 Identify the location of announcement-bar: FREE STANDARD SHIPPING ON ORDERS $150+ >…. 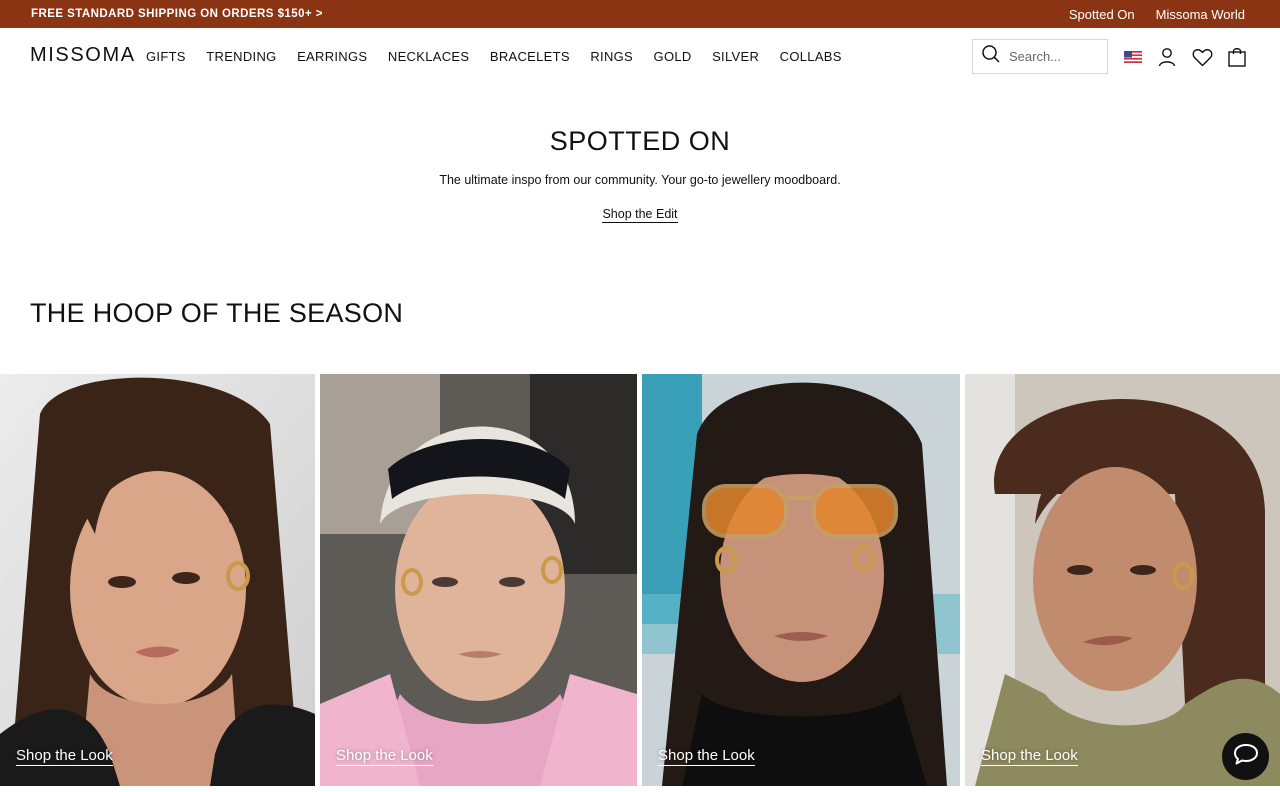
(640, 14).